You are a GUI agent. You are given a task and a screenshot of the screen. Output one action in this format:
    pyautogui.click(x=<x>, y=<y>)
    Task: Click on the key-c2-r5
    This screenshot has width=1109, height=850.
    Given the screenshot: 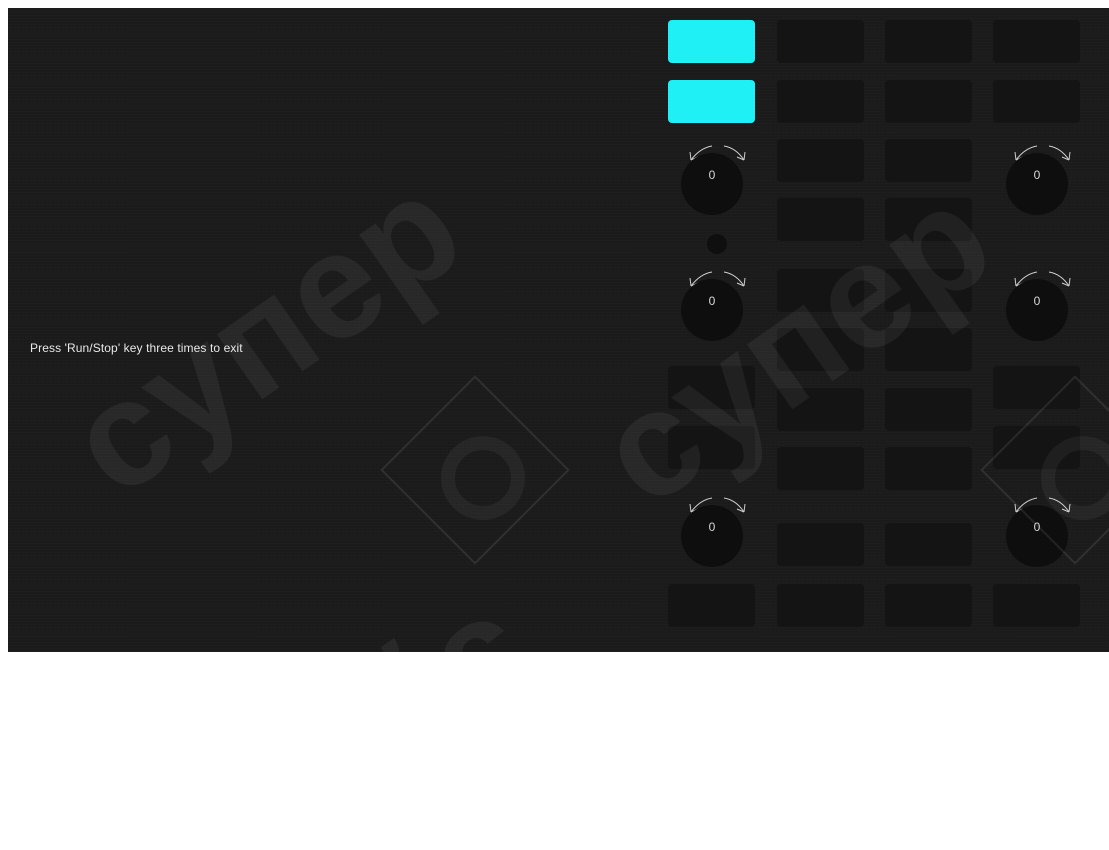 What is the action you would take?
    pyautogui.click(x=820, y=290)
    